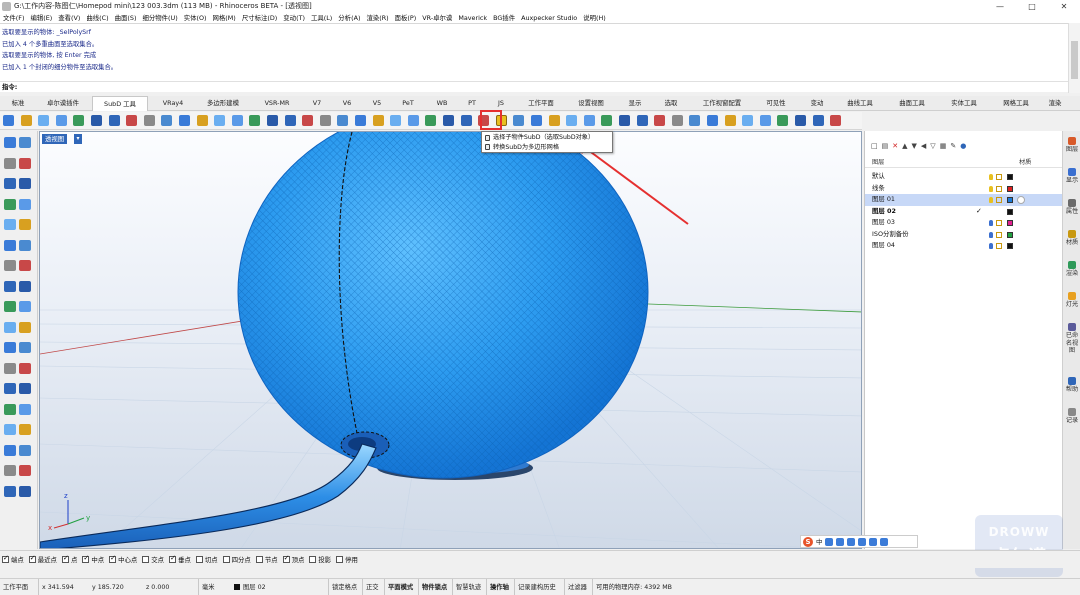  Describe the element at coordinates (173, 103) in the screenshot. I see `tab-vray4: VRay4` at that location.